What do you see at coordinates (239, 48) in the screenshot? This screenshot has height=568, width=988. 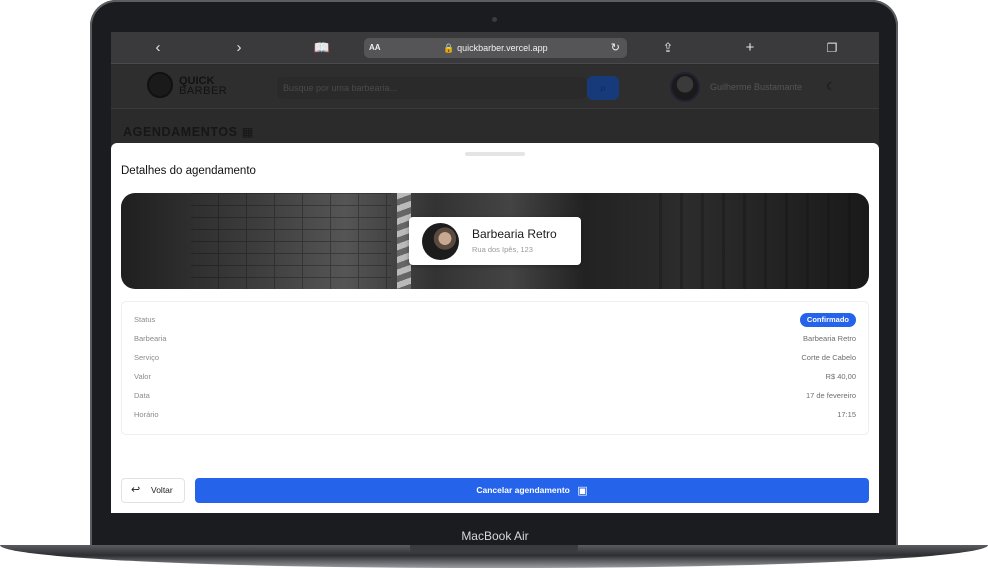 I see `forward-chevron-icon: ›` at bounding box center [239, 48].